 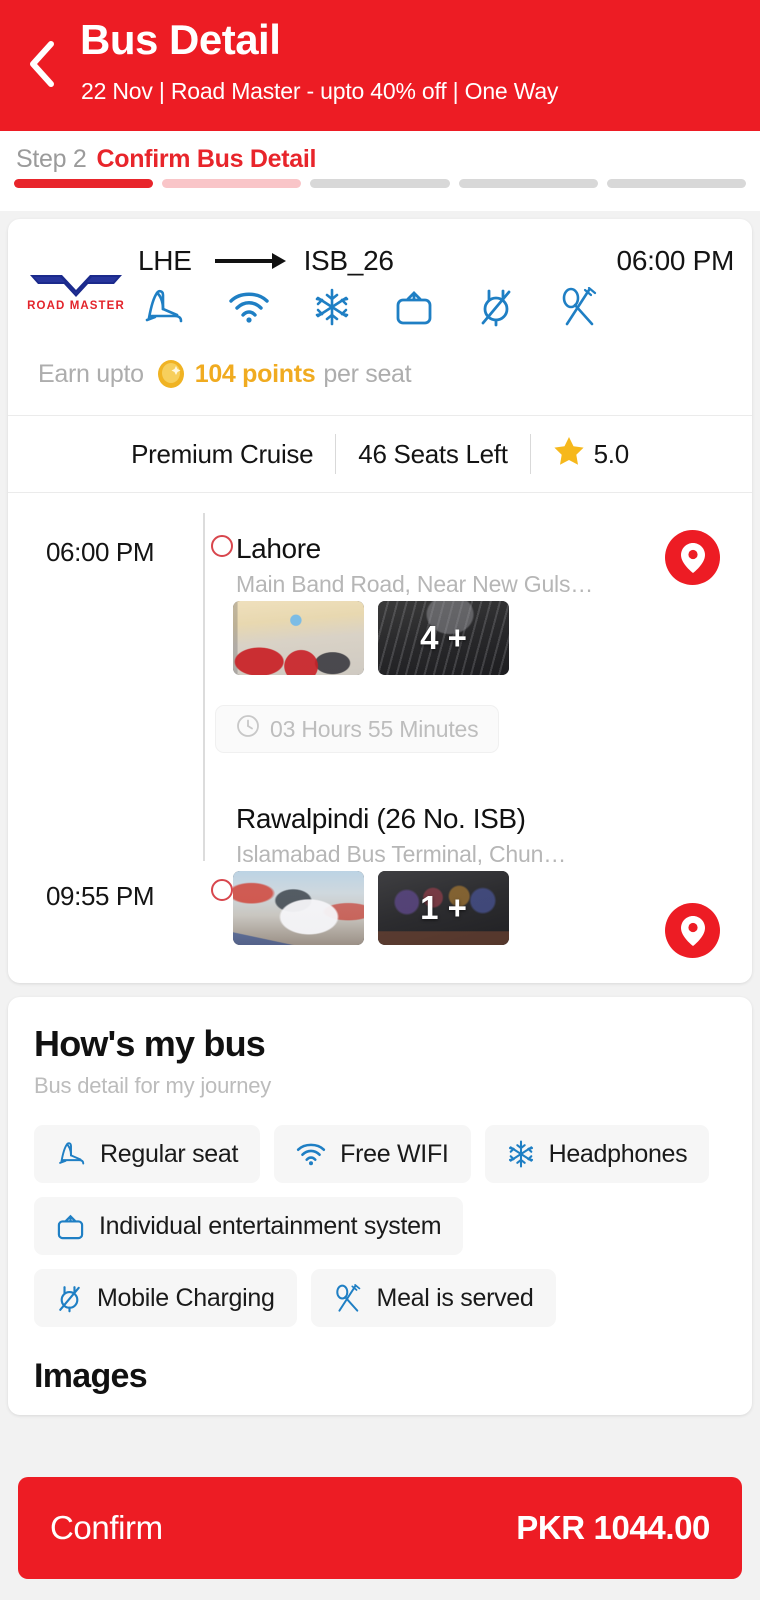 I want to click on origin-dot, so click(x=222, y=546).